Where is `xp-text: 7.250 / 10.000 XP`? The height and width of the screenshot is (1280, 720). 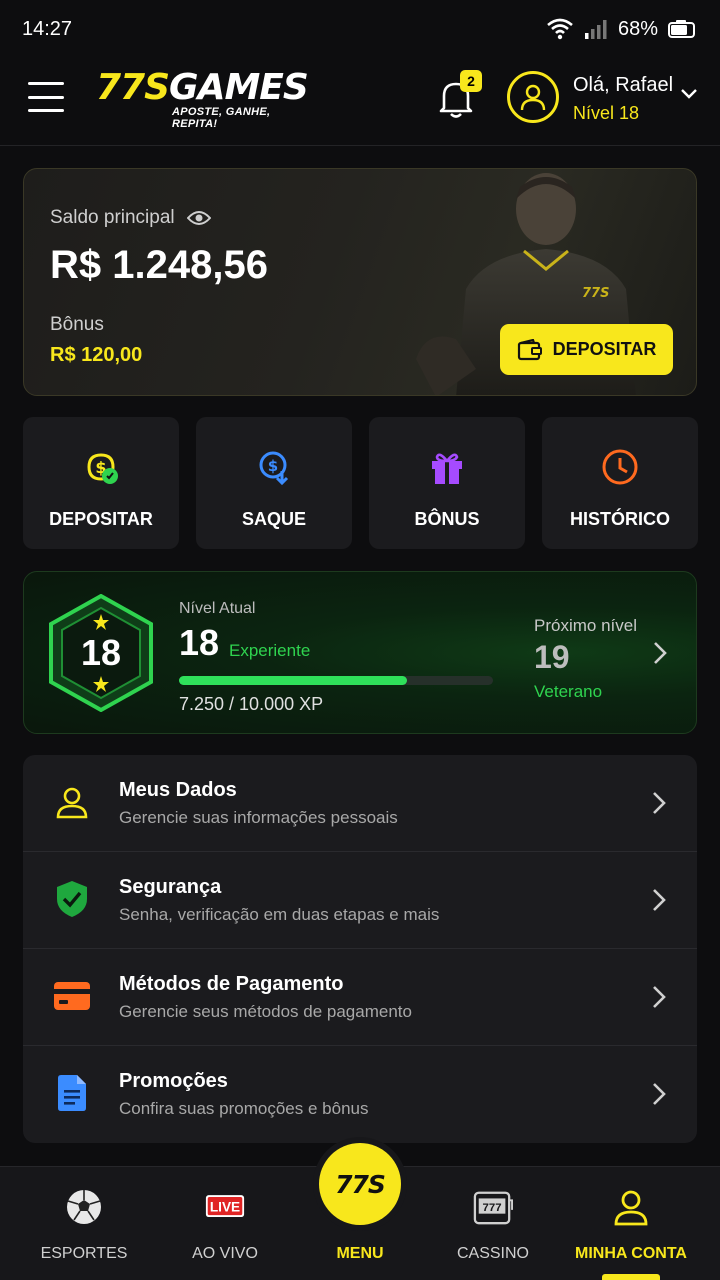
xp-text: 7.250 / 10.000 XP is located at coordinates (251, 704).